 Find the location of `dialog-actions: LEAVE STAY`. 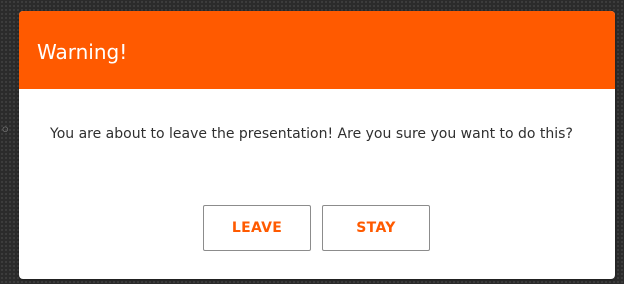

dialog-actions: LEAVE STAY is located at coordinates (317, 228).